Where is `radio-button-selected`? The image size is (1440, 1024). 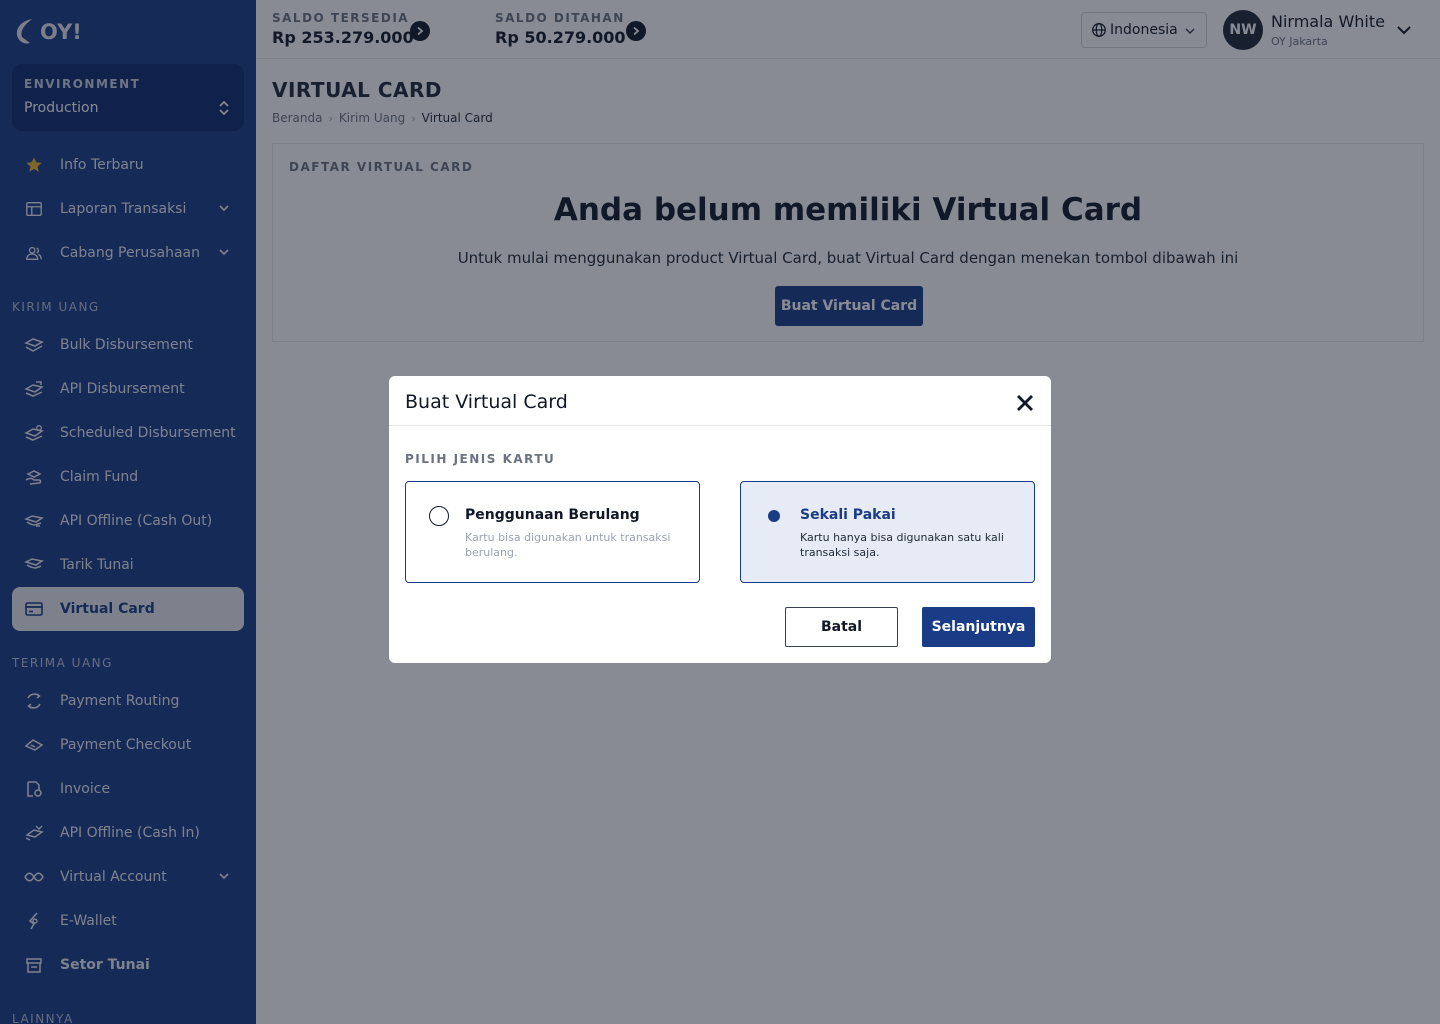 radio-button-selected is located at coordinates (774, 516).